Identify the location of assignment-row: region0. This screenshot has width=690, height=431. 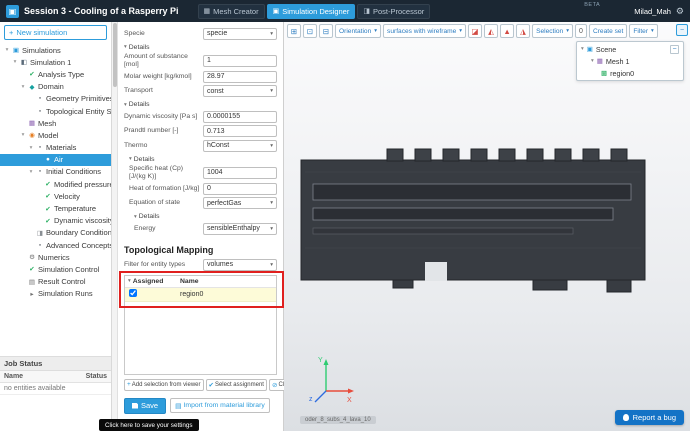
(200, 294).